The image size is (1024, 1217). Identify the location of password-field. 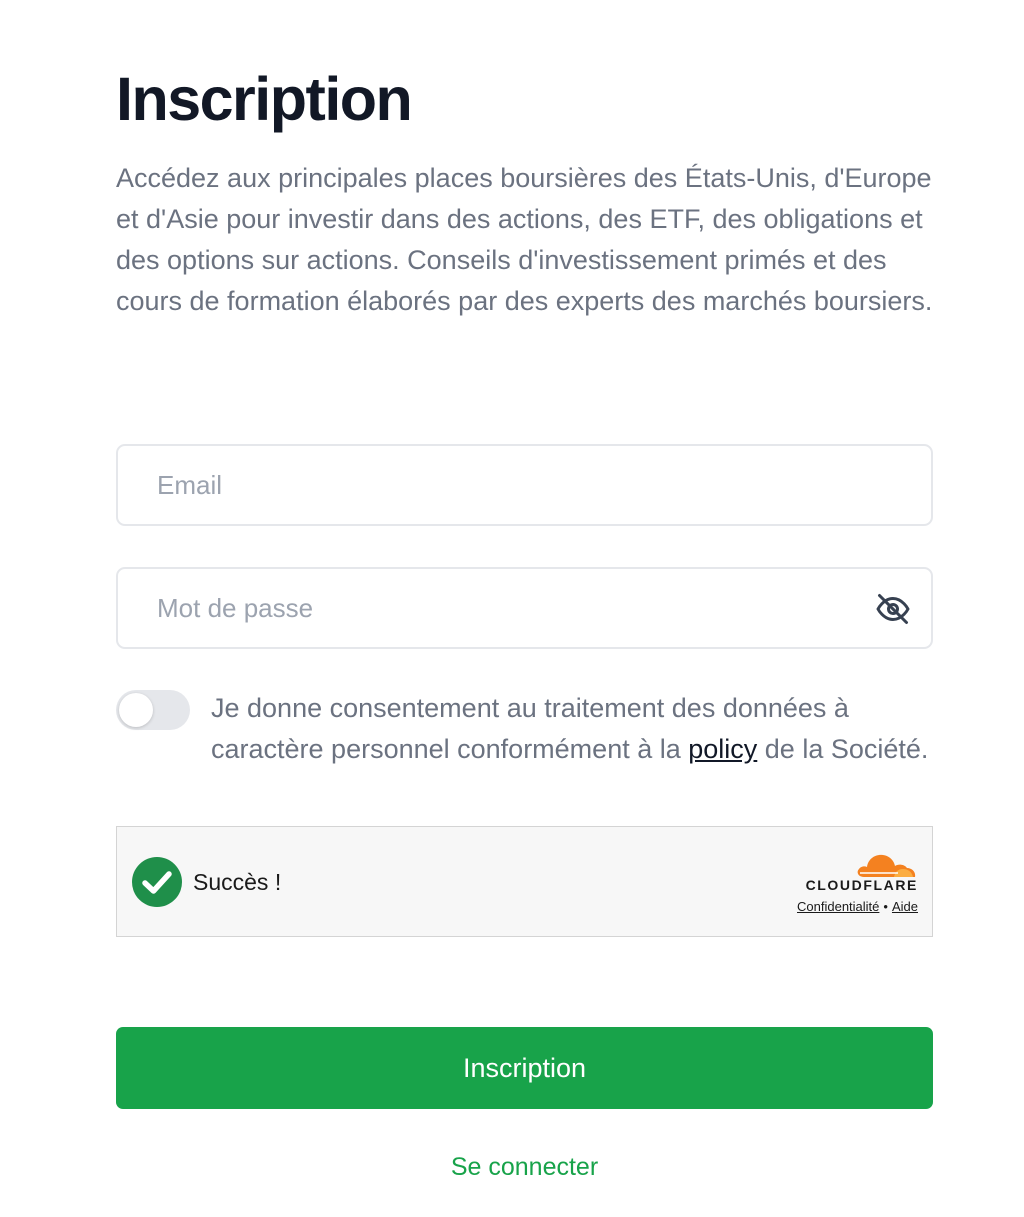
(524, 608).